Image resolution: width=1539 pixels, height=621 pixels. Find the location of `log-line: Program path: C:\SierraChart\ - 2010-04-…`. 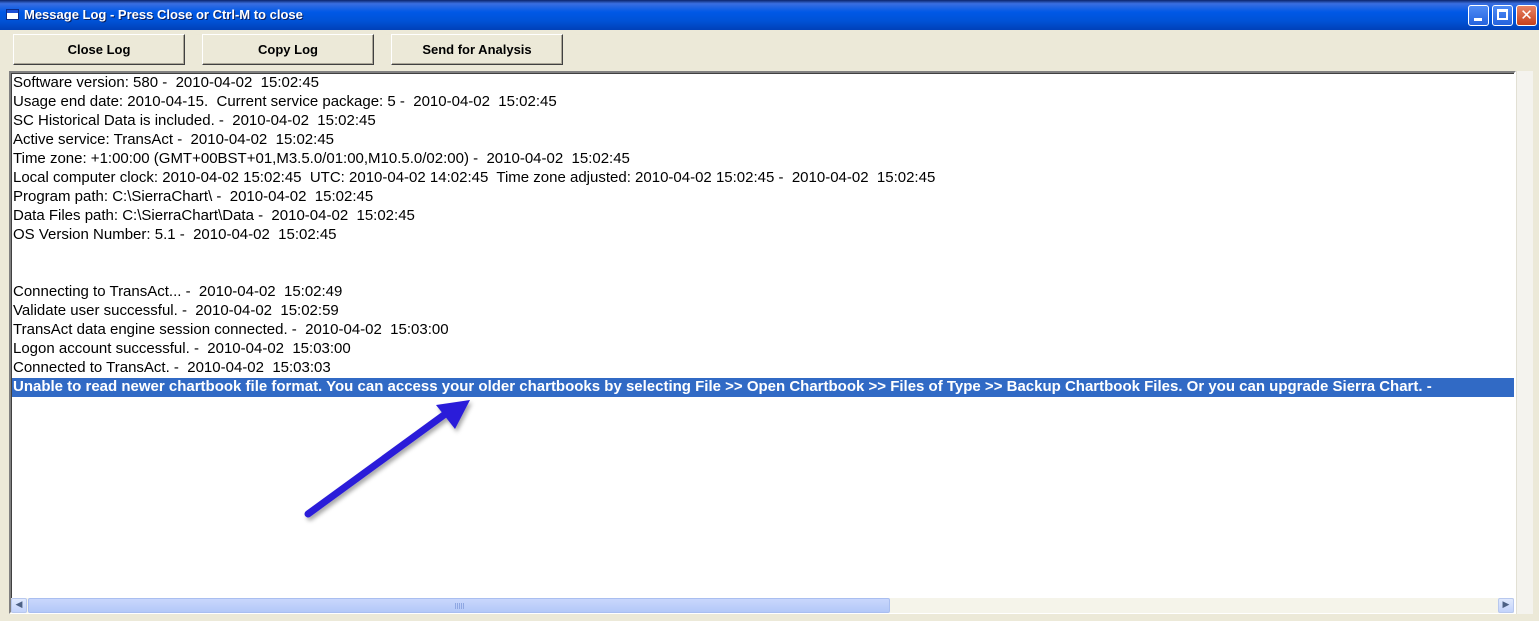

log-line: Program path: C:\SierraChart\ - 2010-04-… is located at coordinates (763, 197).